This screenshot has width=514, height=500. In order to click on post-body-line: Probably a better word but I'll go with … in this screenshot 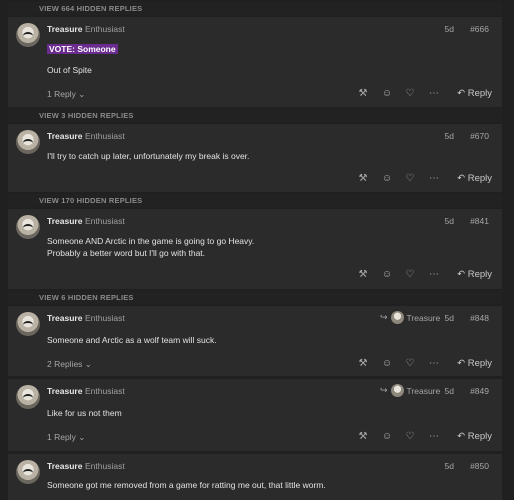, I will do `click(126, 253)`.